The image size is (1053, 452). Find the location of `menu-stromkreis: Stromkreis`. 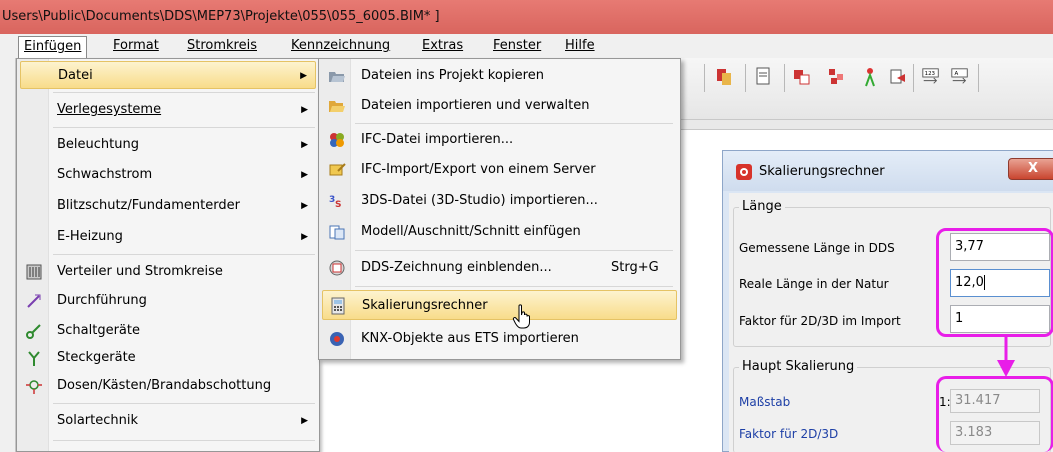

menu-stromkreis: Stromkreis is located at coordinates (222, 46).